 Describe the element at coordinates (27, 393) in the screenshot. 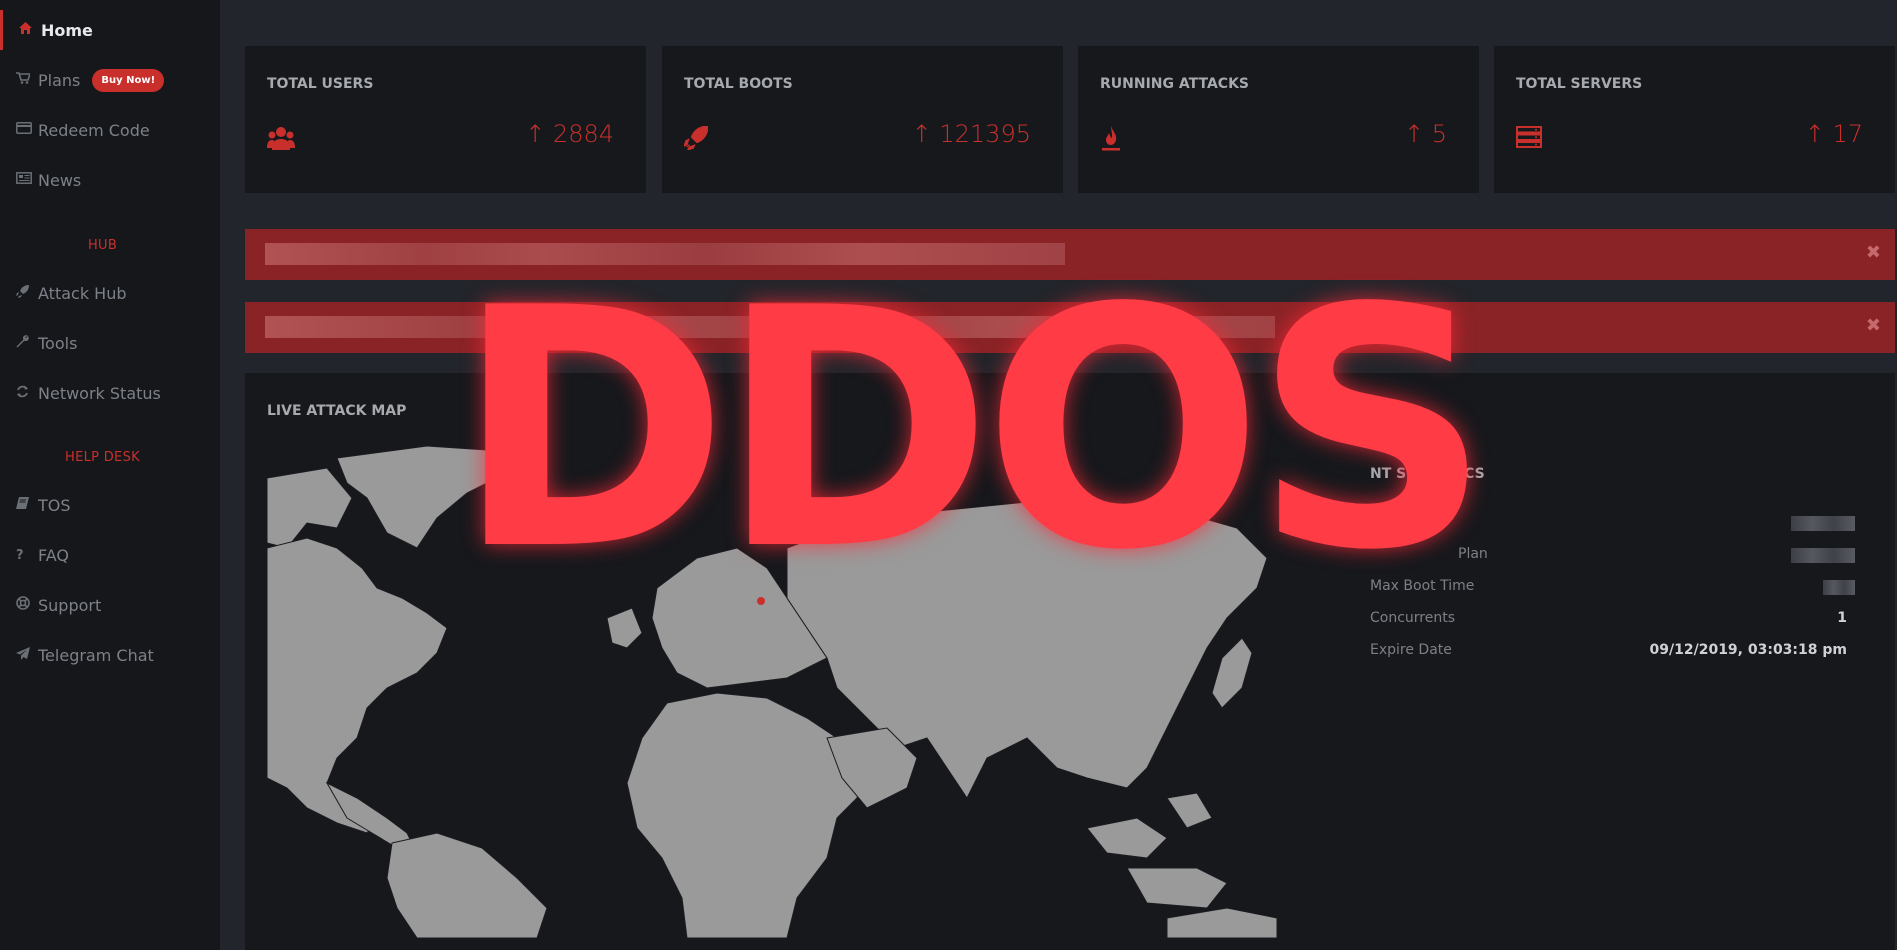

I see `refresh-icon` at that location.